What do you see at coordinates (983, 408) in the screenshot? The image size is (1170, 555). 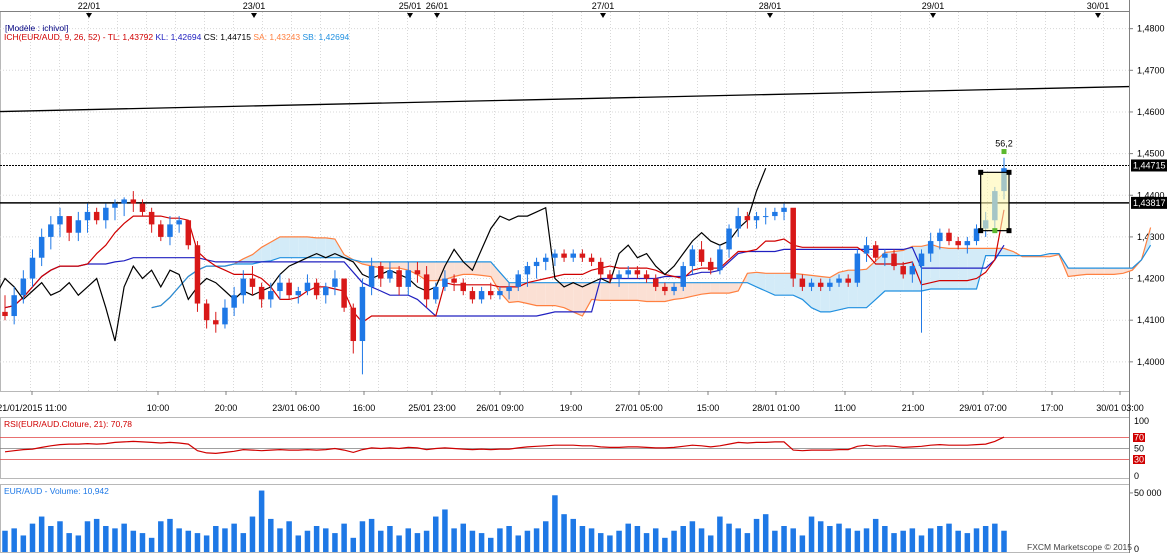 I see `x-time-label: 29/01 07:00` at bounding box center [983, 408].